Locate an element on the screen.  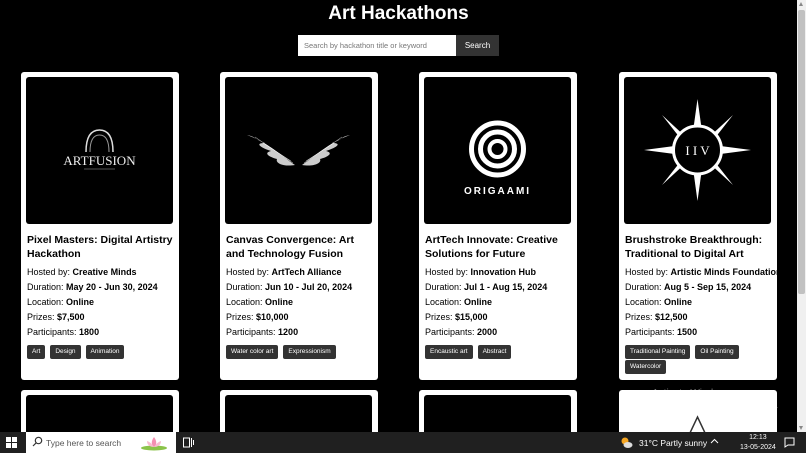
clock-date: 13-05-2024 is located at coordinates (758, 447).